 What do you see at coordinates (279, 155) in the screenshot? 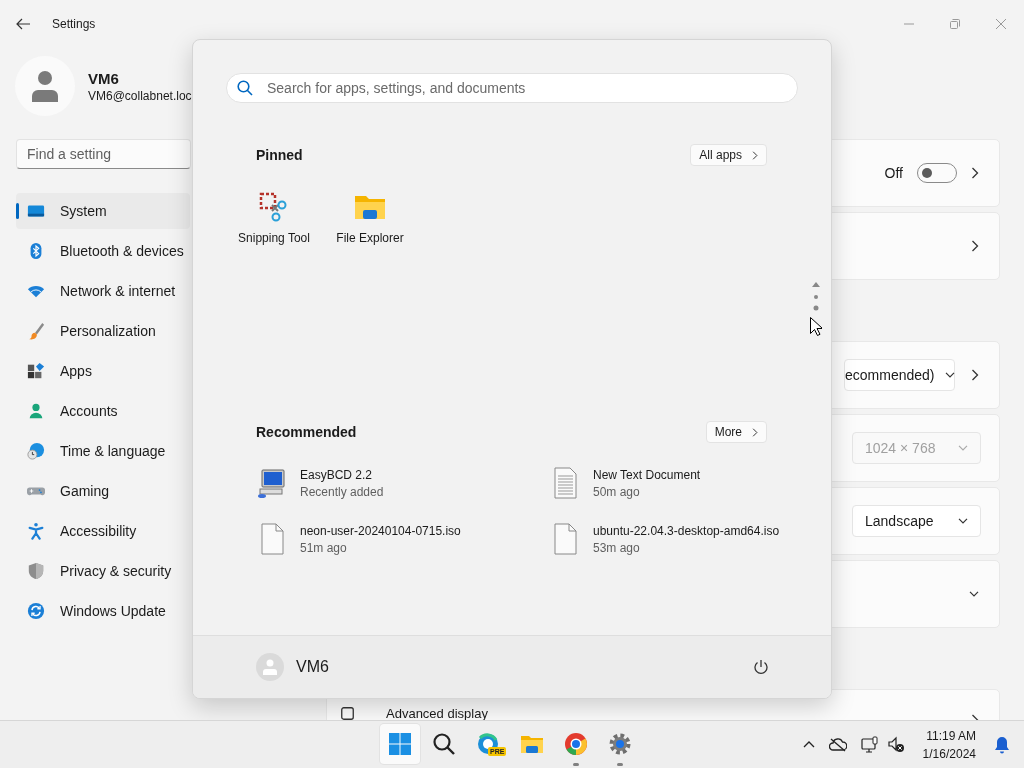
I see `section-title: Pinned` at bounding box center [279, 155].